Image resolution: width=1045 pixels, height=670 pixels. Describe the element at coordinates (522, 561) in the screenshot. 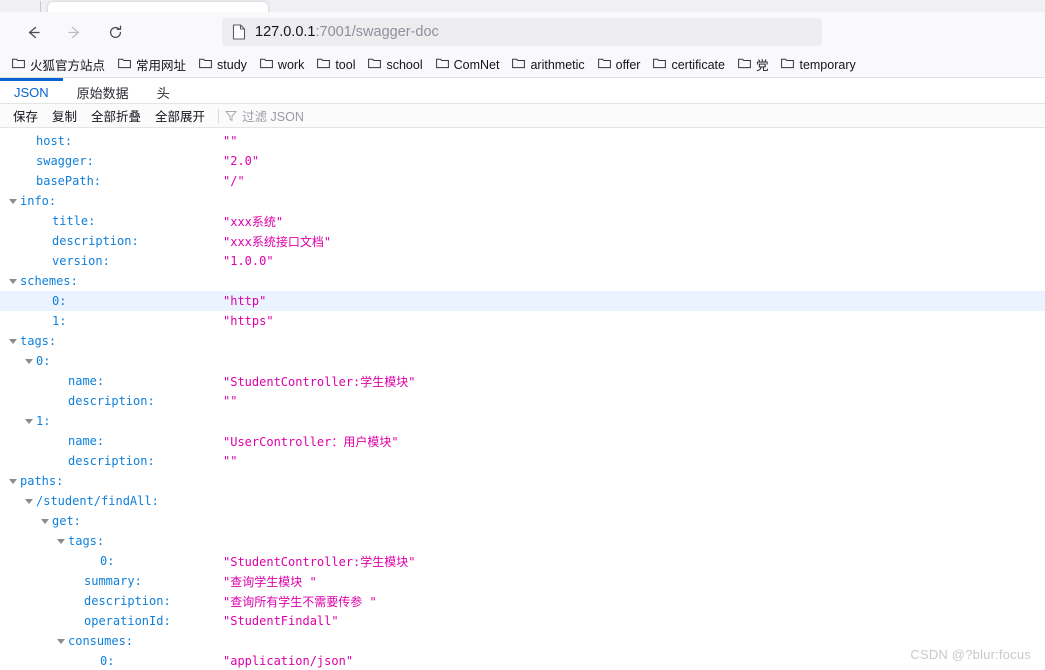

I see `json-row: 0: "StudentController:学生模块"` at that location.